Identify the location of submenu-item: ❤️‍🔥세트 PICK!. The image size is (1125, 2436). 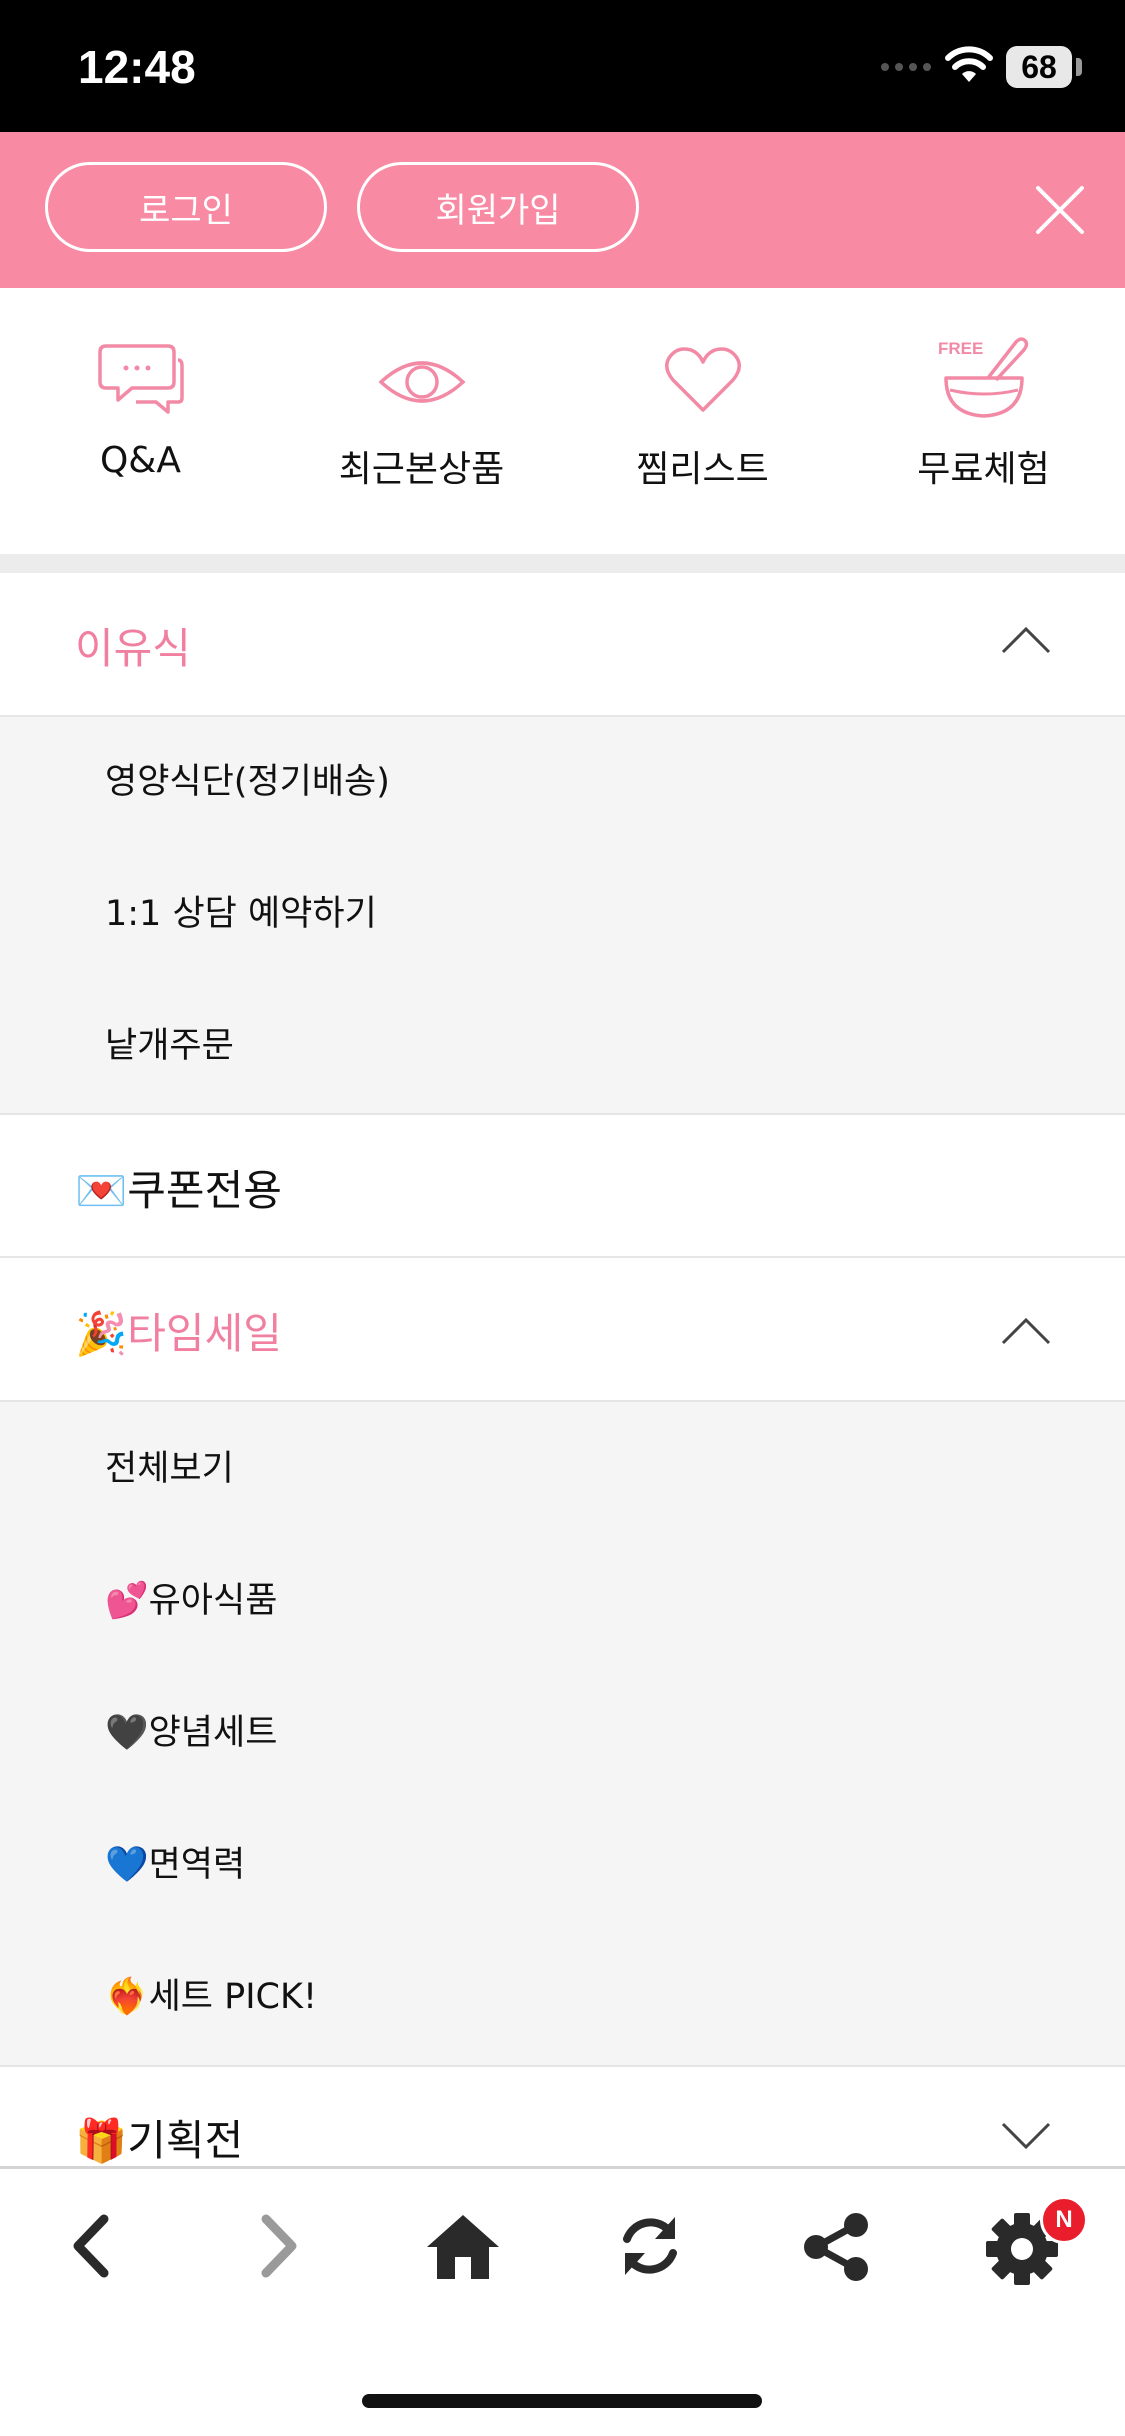
(211, 1993).